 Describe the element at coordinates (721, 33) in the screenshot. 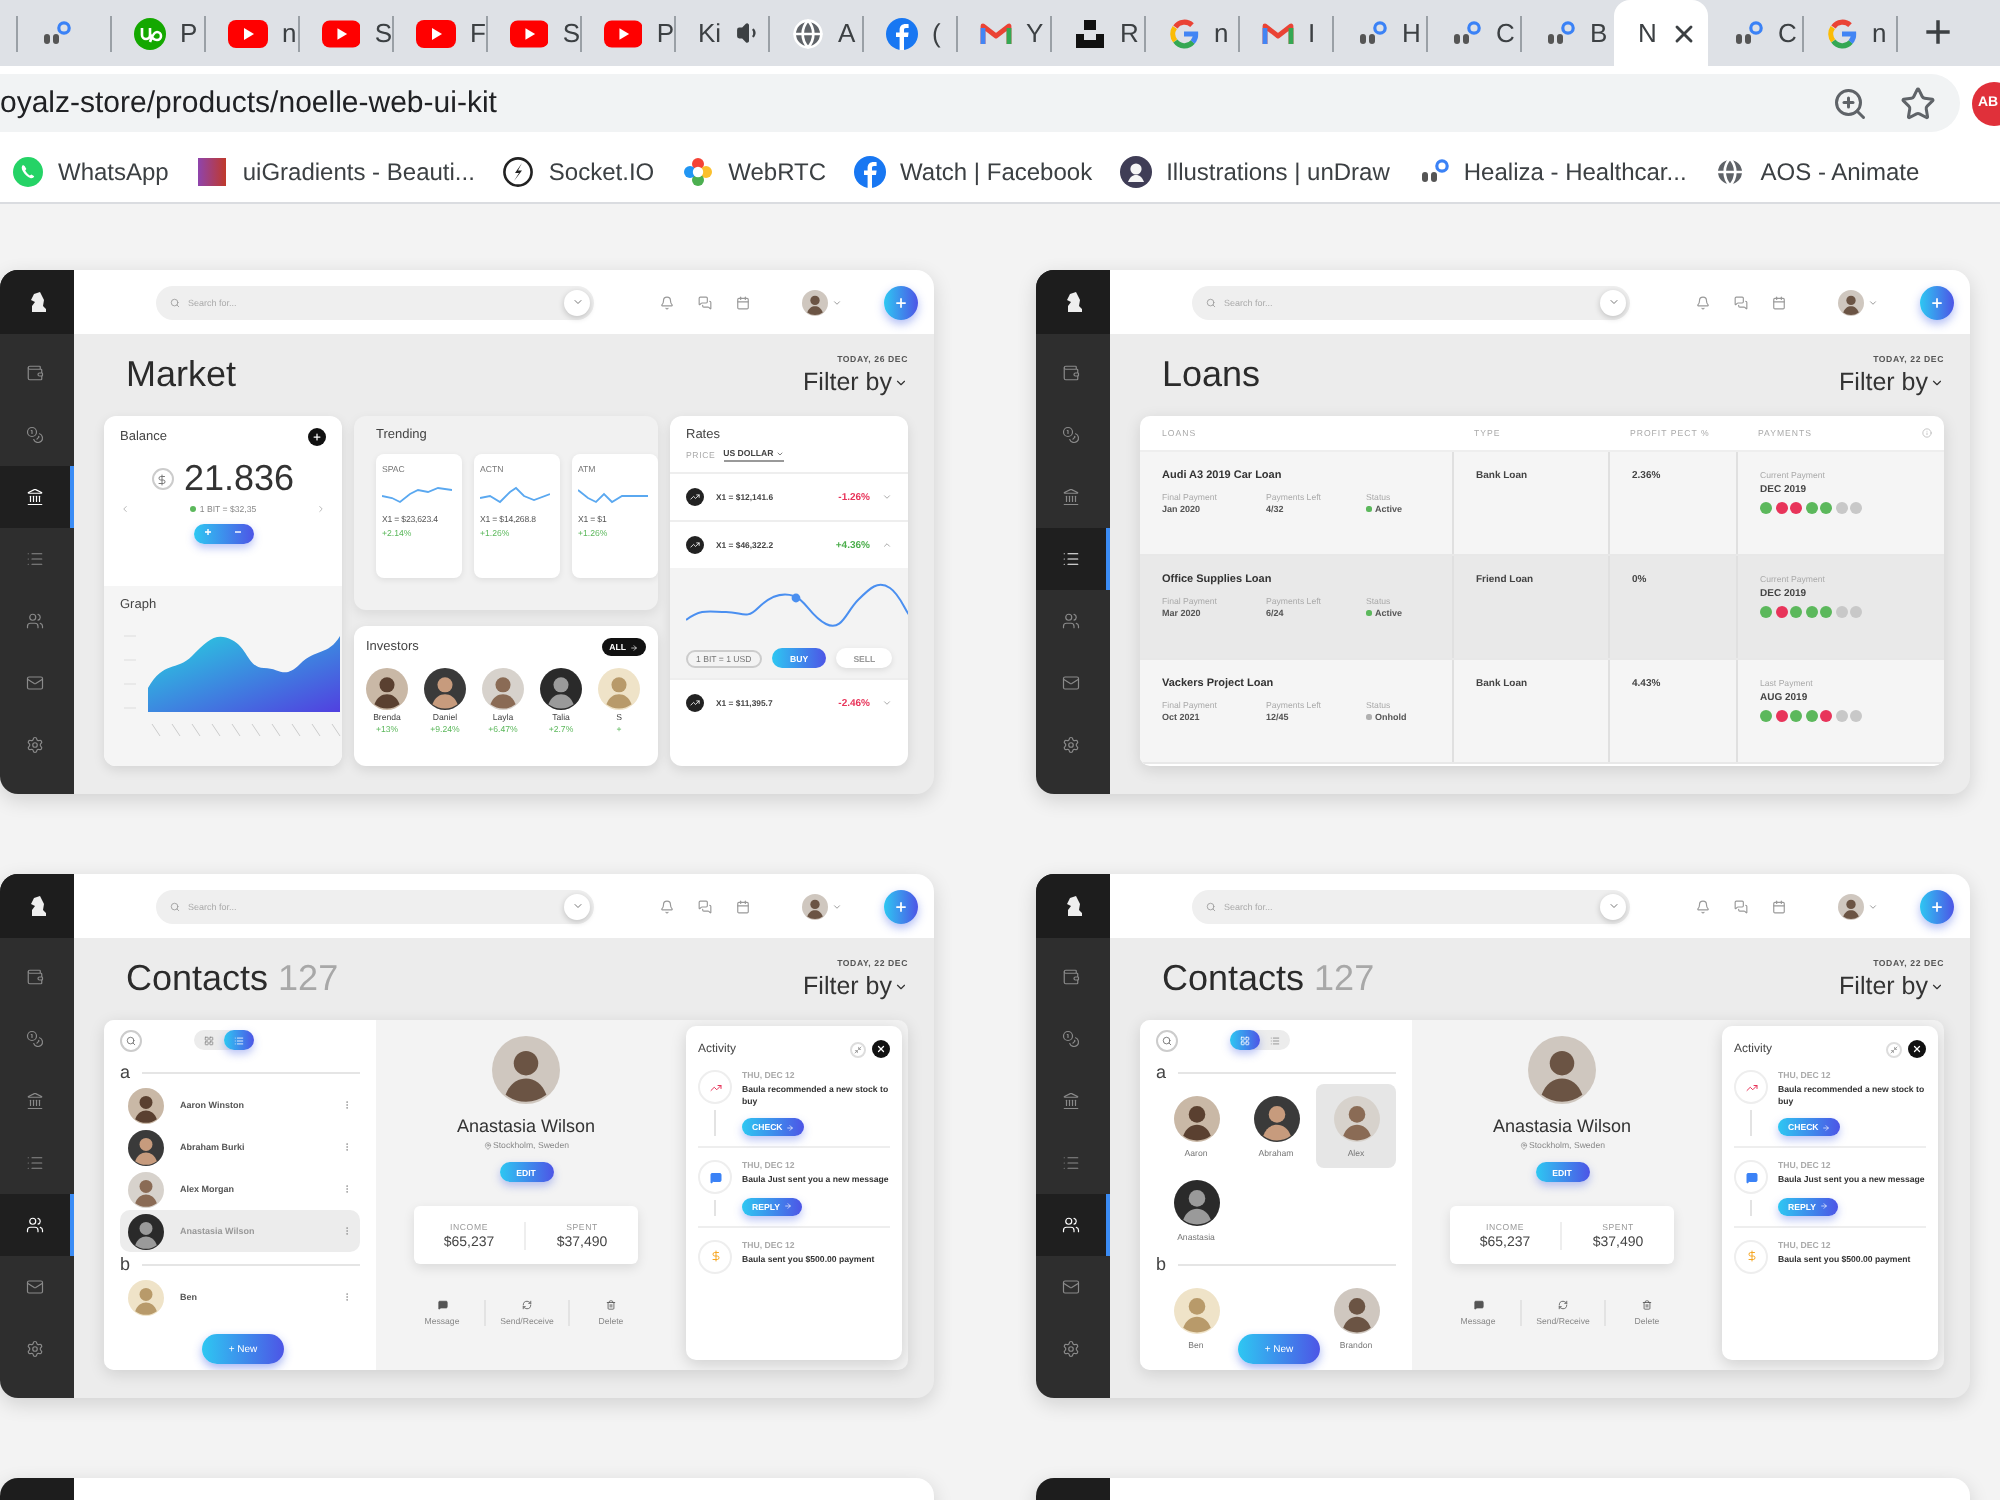

I see `browser-tab: Ki` at that location.